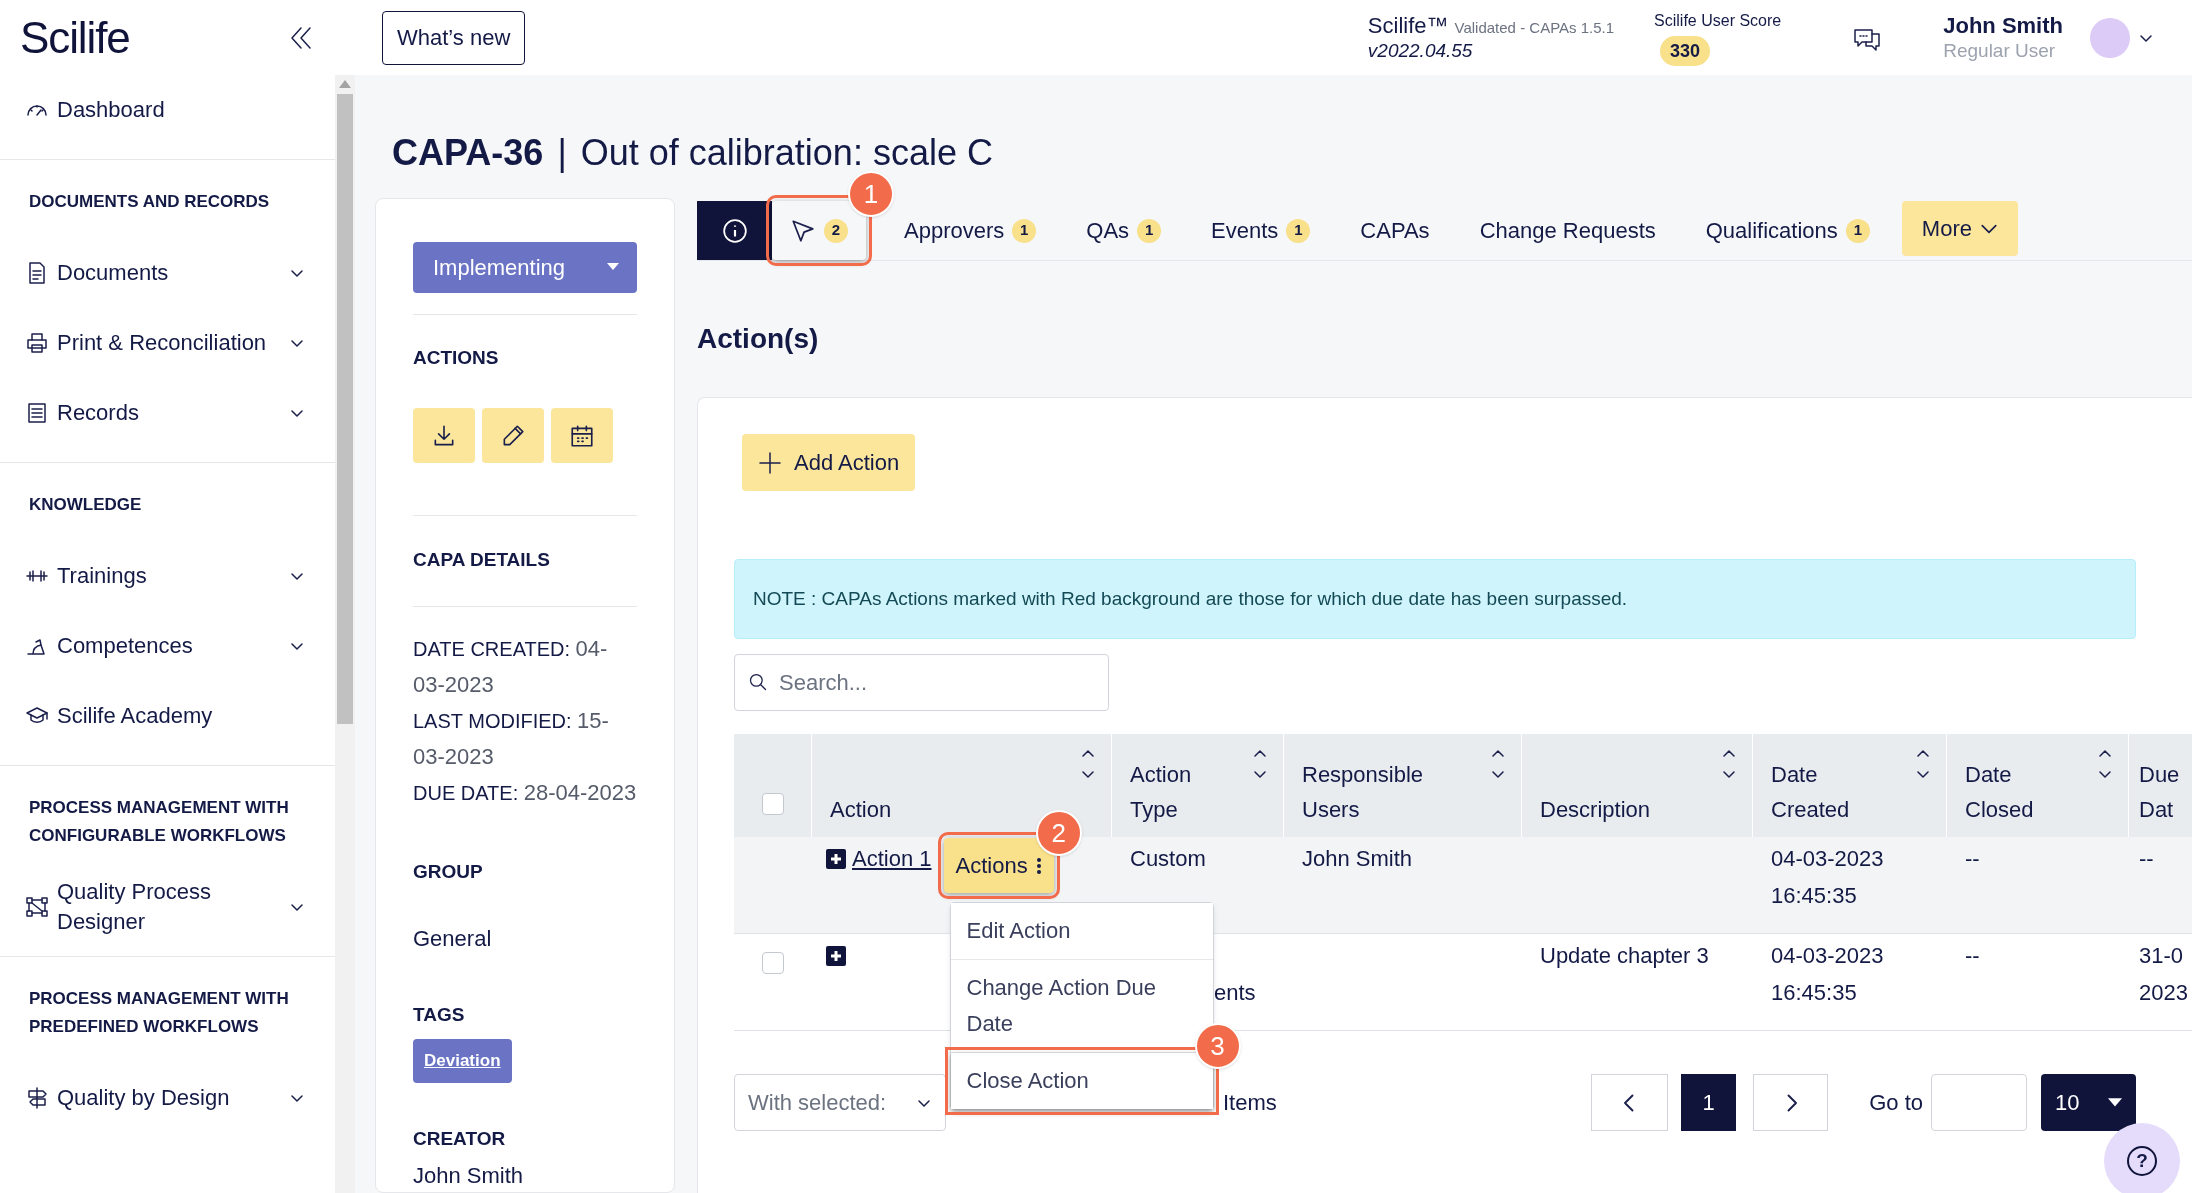  Describe the element at coordinates (1816, 792) in the screenshot. I see `column-header: Date Created` at that location.